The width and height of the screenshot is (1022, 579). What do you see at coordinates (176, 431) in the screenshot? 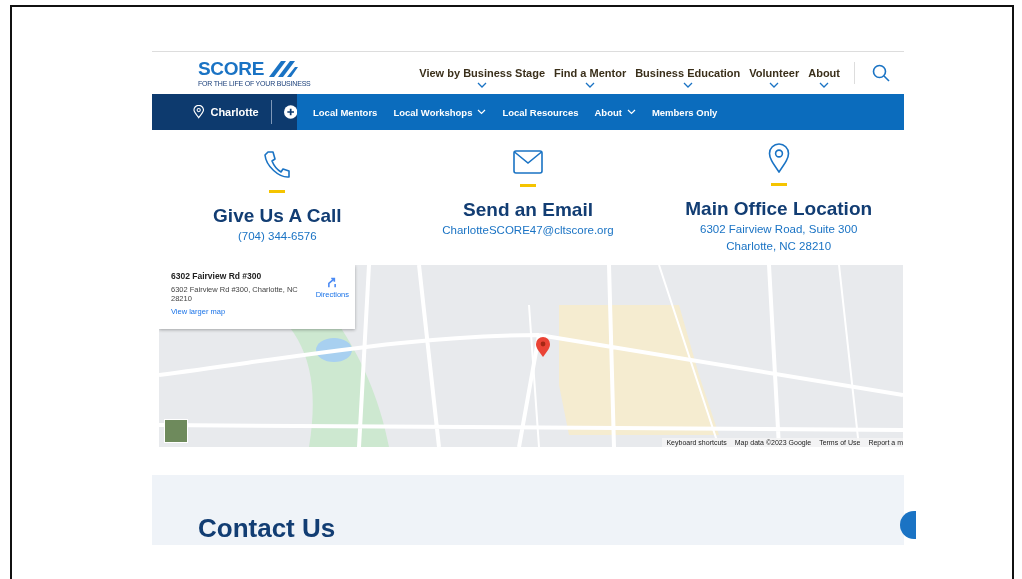
I see `street-view-thumbnail` at bounding box center [176, 431].